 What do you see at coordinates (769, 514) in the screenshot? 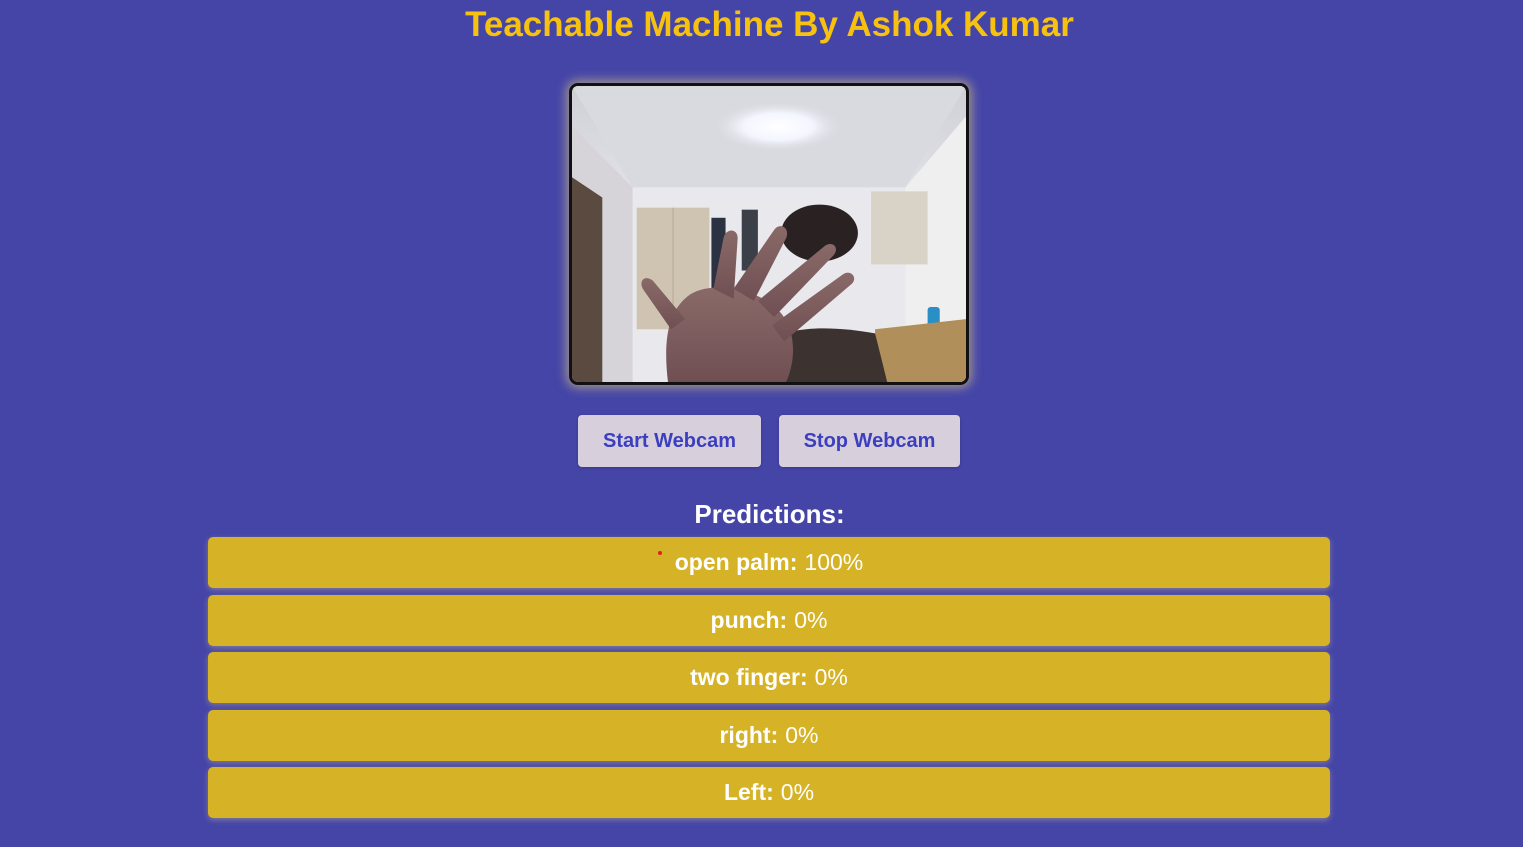
I see `predictions-heading: Predictions:` at bounding box center [769, 514].